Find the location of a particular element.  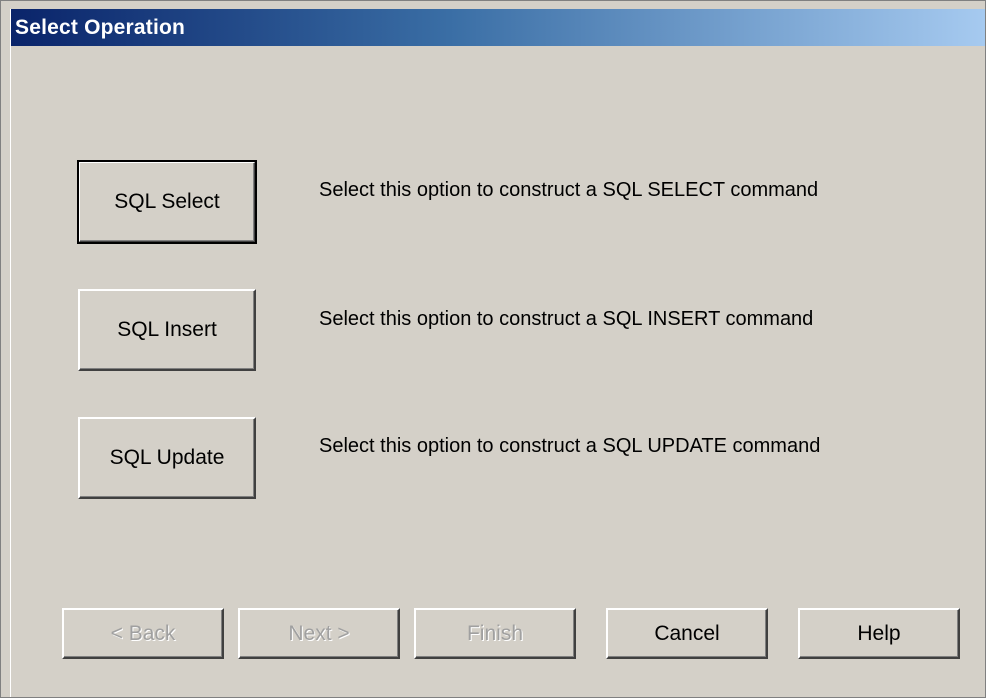

sql-select-button: SQL Select is located at coordinates (167, 202).